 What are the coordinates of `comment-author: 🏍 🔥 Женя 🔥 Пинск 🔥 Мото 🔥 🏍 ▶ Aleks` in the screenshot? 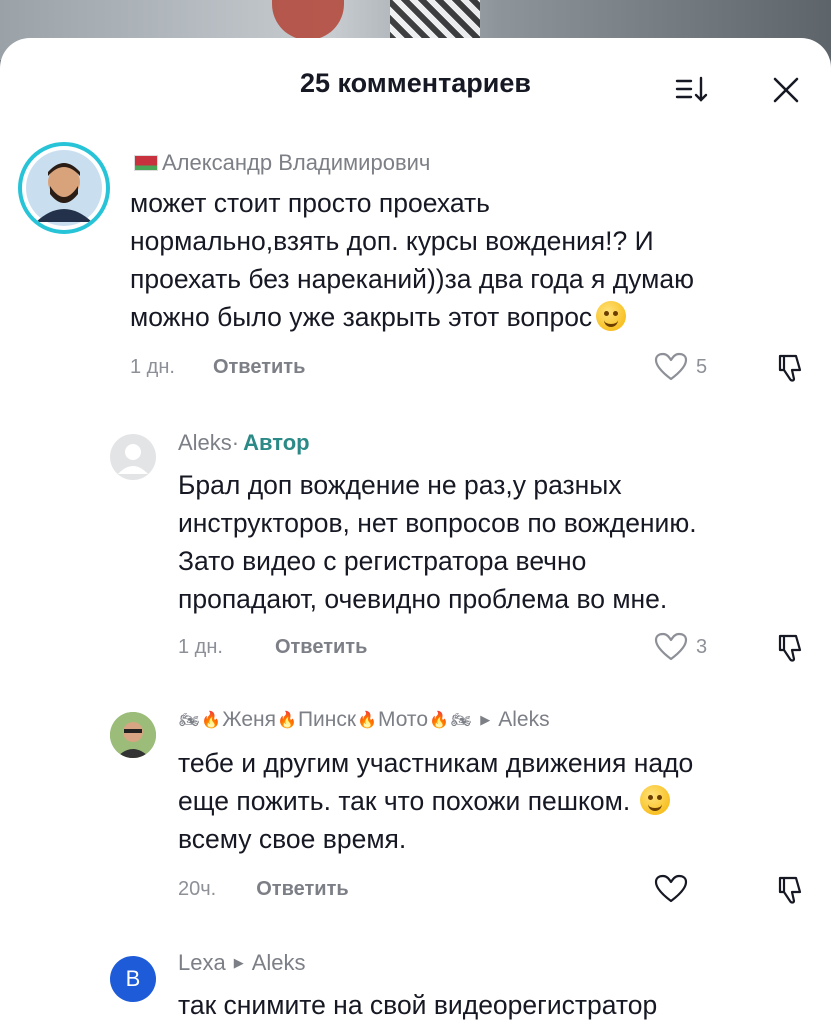 It's located at (364, 720).